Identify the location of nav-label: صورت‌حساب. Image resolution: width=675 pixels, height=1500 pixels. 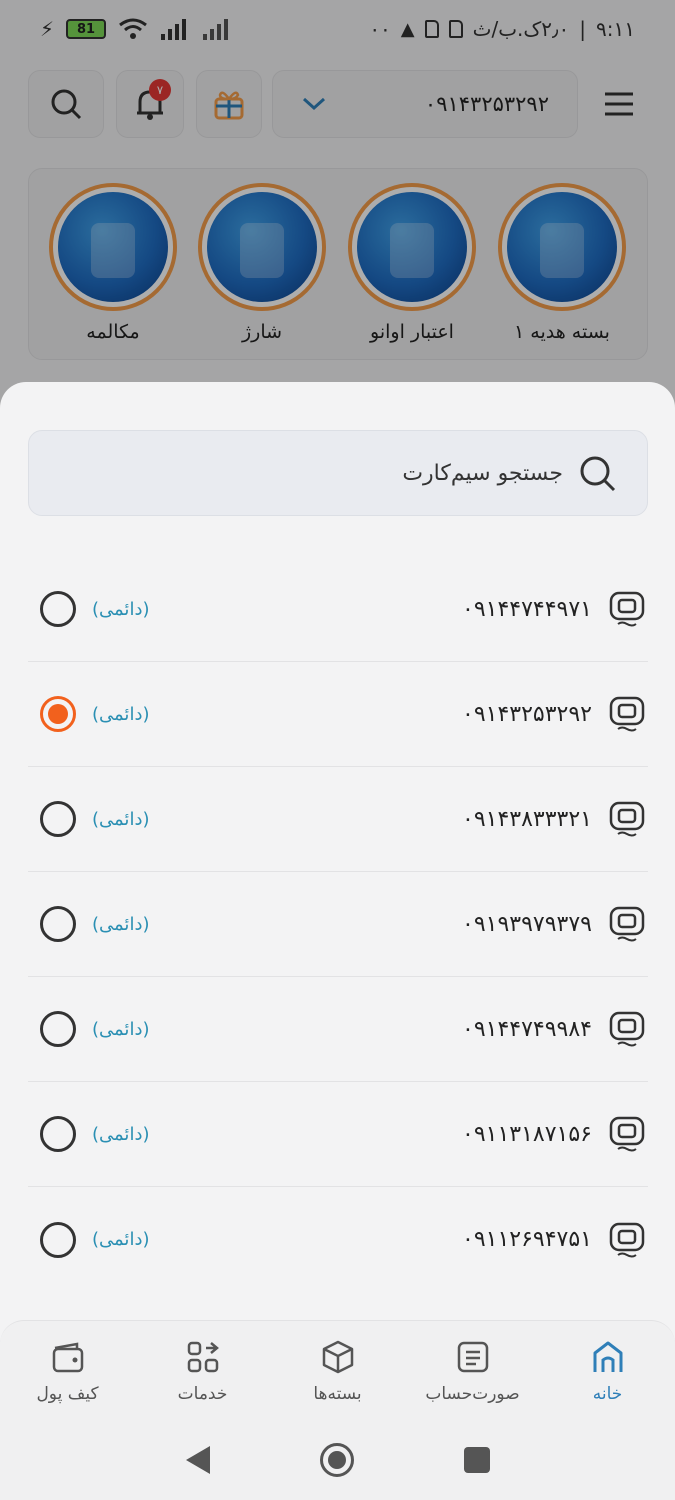
(472, 1393).